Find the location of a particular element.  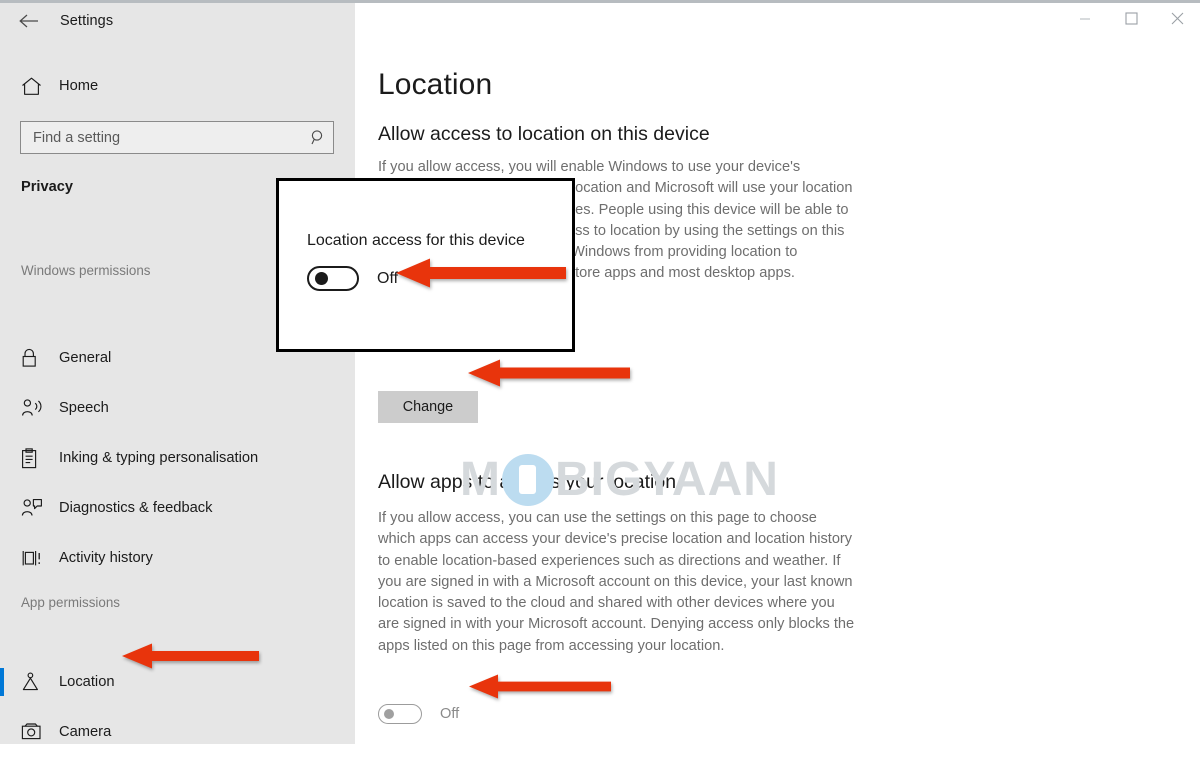

callout-label: Location access for this device is located at coordinates (416, 240).